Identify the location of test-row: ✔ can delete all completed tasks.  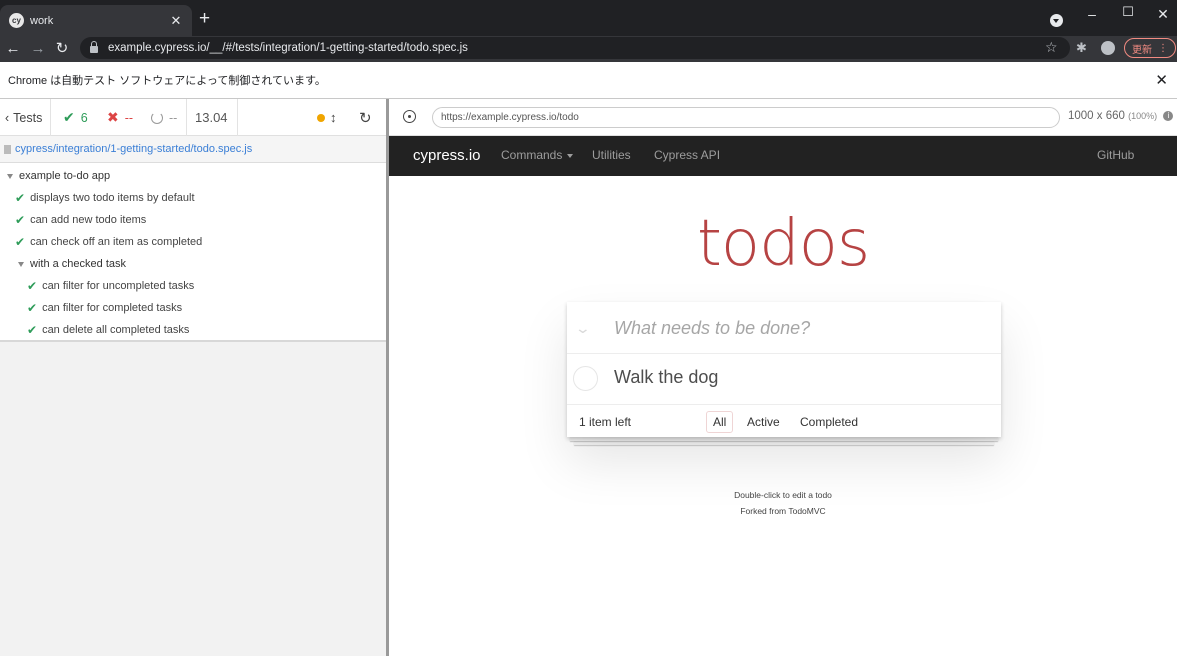
(108, 330).